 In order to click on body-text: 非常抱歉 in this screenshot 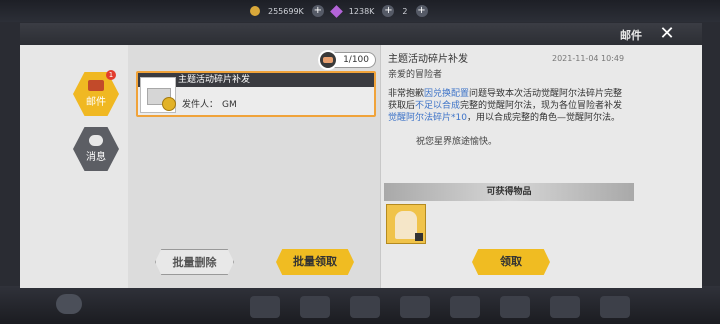, I will do `click(406, 94)`.